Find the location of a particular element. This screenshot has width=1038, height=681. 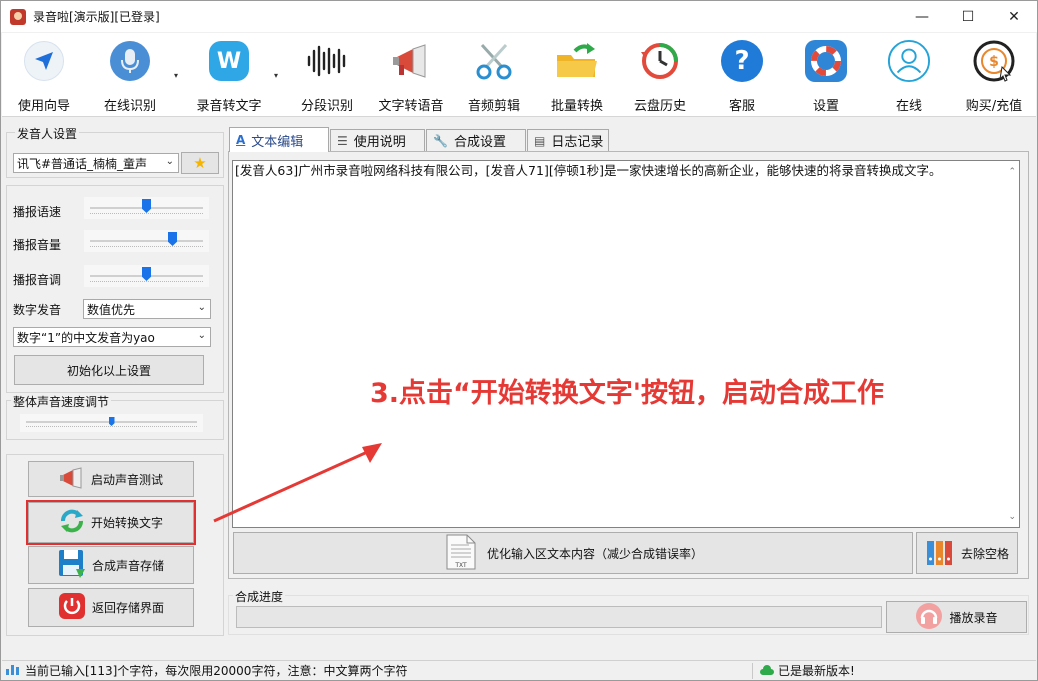

wrench-icon: 🔧 is located at coordinates (440, 140).